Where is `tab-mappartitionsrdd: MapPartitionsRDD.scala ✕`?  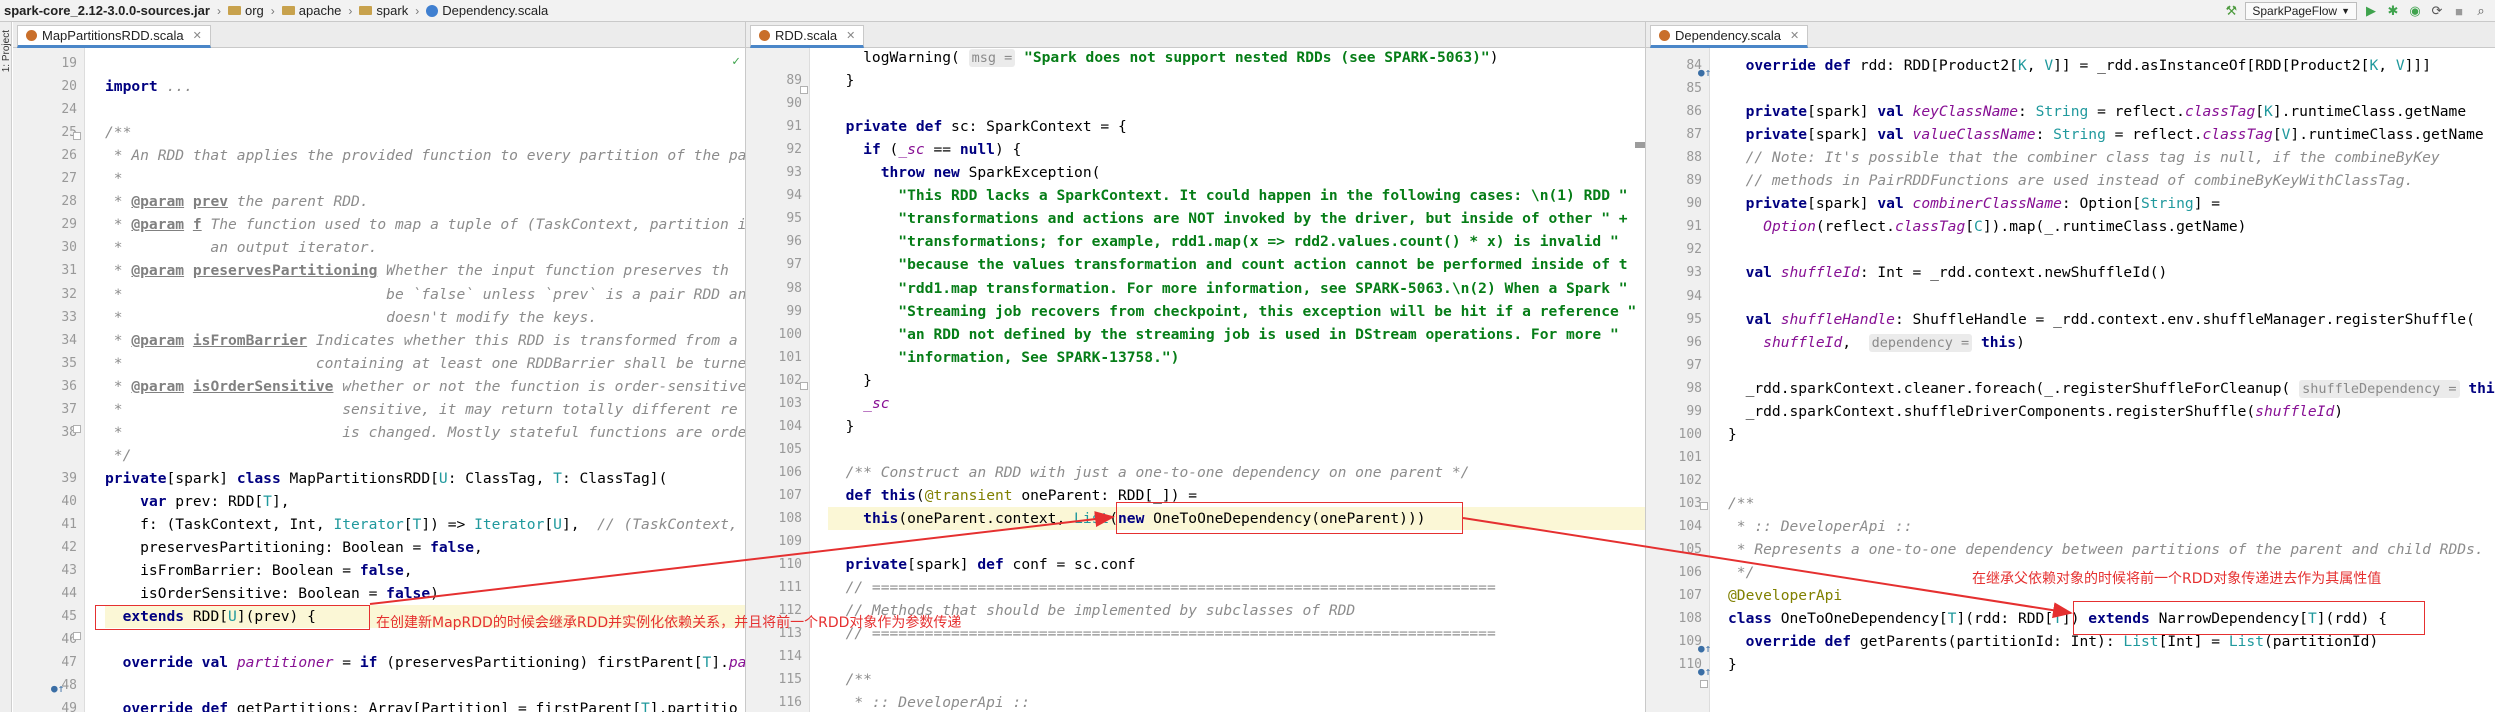
tab-mappartitionsrdd: MapPartitionsRDD.scala ✕ is located at coordinates (114, 36).